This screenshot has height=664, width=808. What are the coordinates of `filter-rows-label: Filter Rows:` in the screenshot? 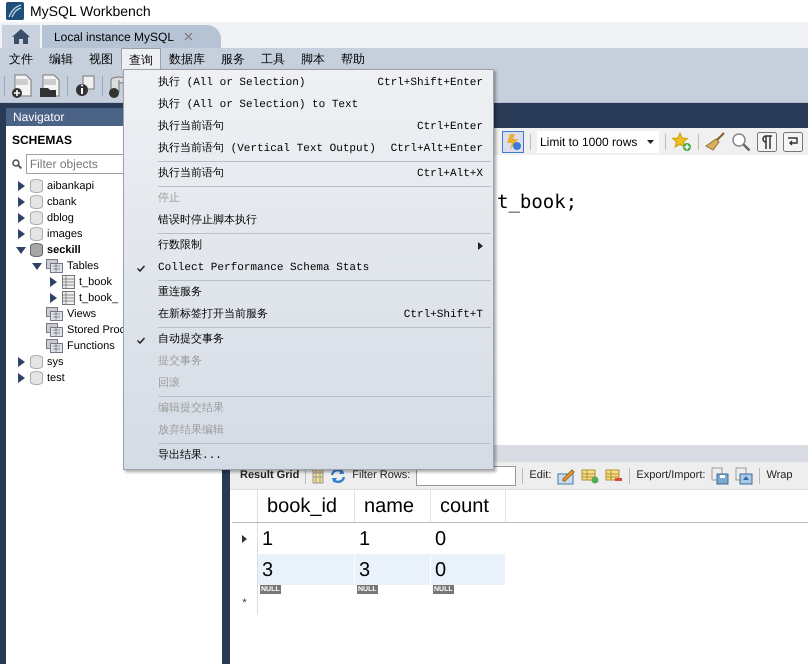 It's located at (381, 476).